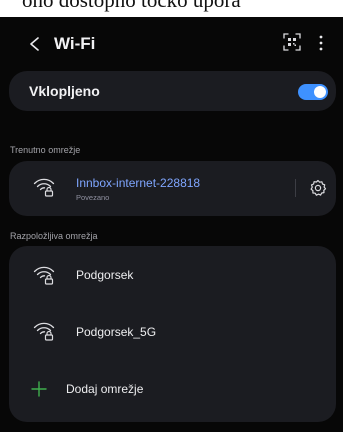 This screenshot has width=343, height=432. I want to click on available-networks-header: Razpoložljiva omrežja, so click(54, 236).